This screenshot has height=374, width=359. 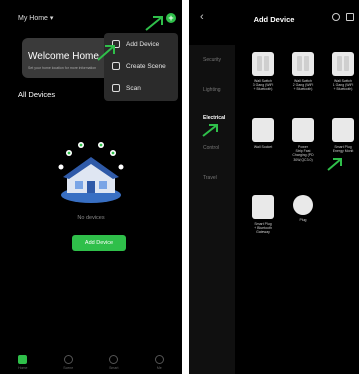 What do you see at coordinates (114, 359) in the screenshot?
I see `smart-icon` at bounding box center [114, 359].